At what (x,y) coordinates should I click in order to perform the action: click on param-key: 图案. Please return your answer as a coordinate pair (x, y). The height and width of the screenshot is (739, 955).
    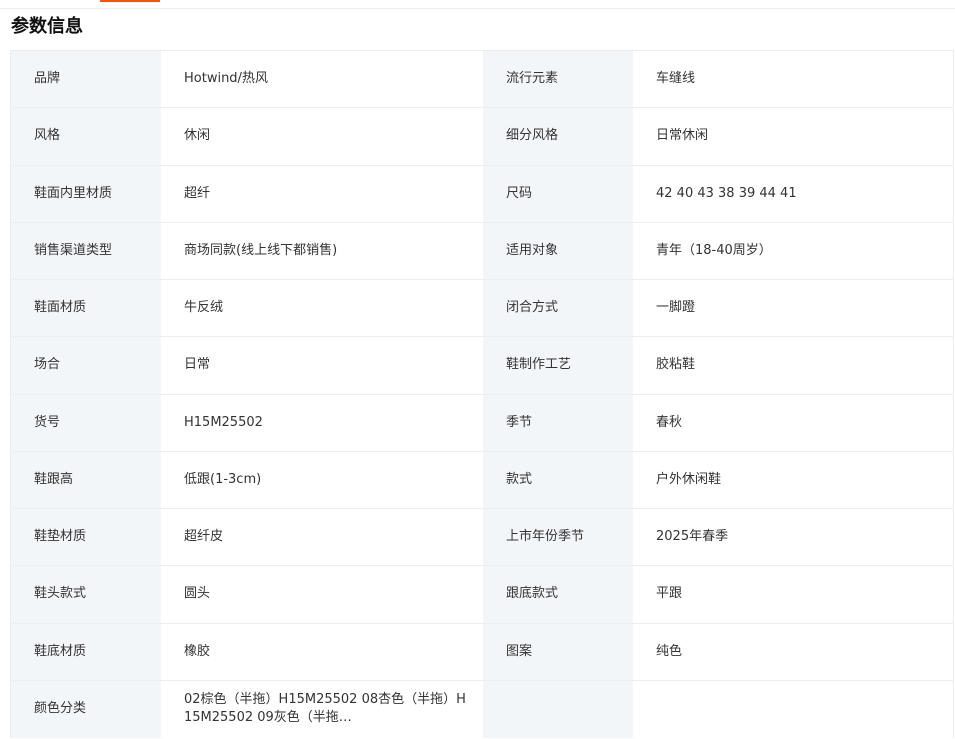
    Looking at the image, I should click on (558, 652).